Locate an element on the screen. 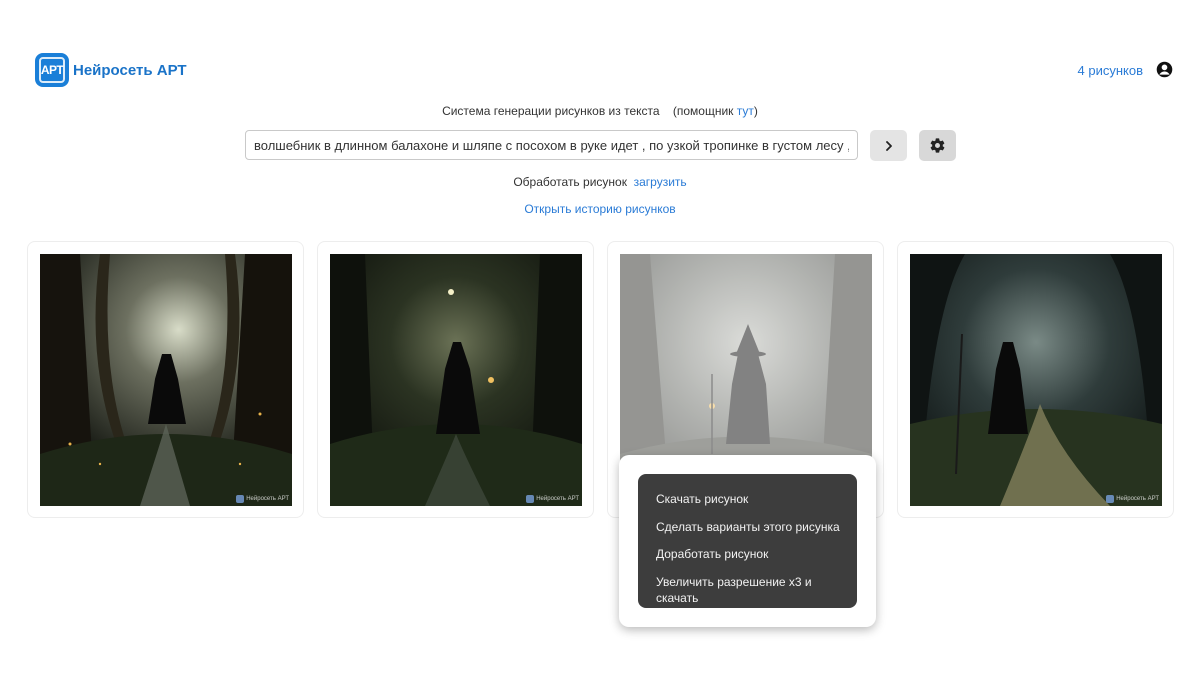 This screenshot has width=1200, height=675. menu-item-download: Скачать рисунок is located at coordinates (747, 505).